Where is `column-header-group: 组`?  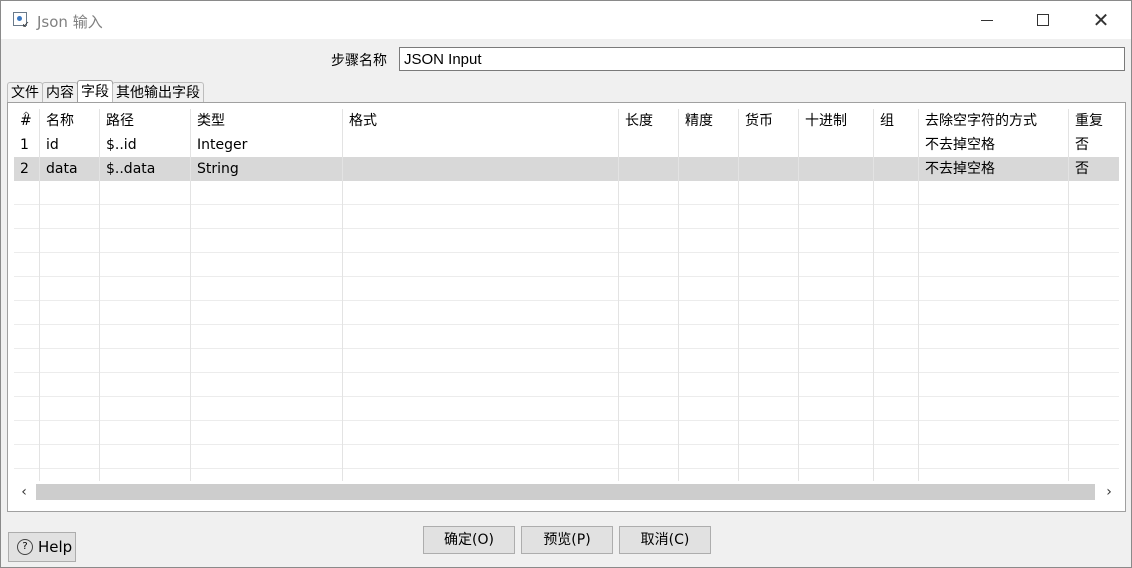
column-header-group: 组 is located at coordinates (896, 121).